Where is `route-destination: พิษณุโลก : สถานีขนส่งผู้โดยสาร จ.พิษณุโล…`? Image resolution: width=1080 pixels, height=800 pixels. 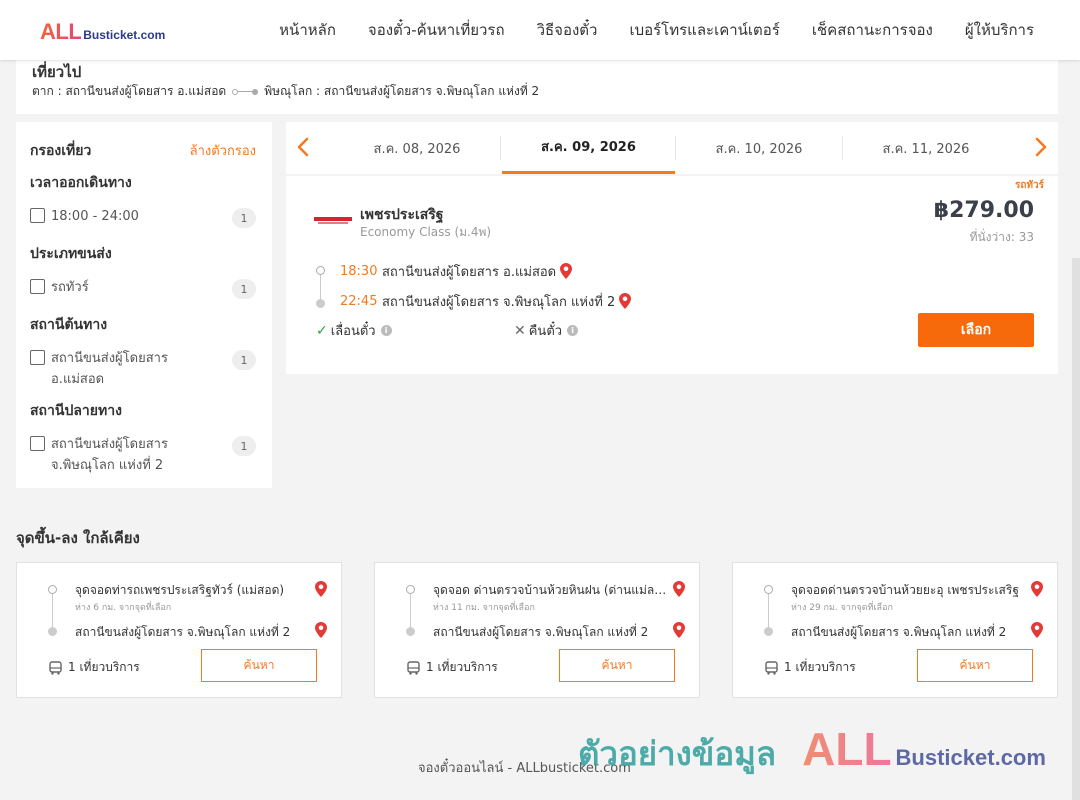
route-destination: พิษณุโลก : สถานีขนส่งผู้โดยสาร จ.พิษณุโล… is located at coordinates (402, 91).